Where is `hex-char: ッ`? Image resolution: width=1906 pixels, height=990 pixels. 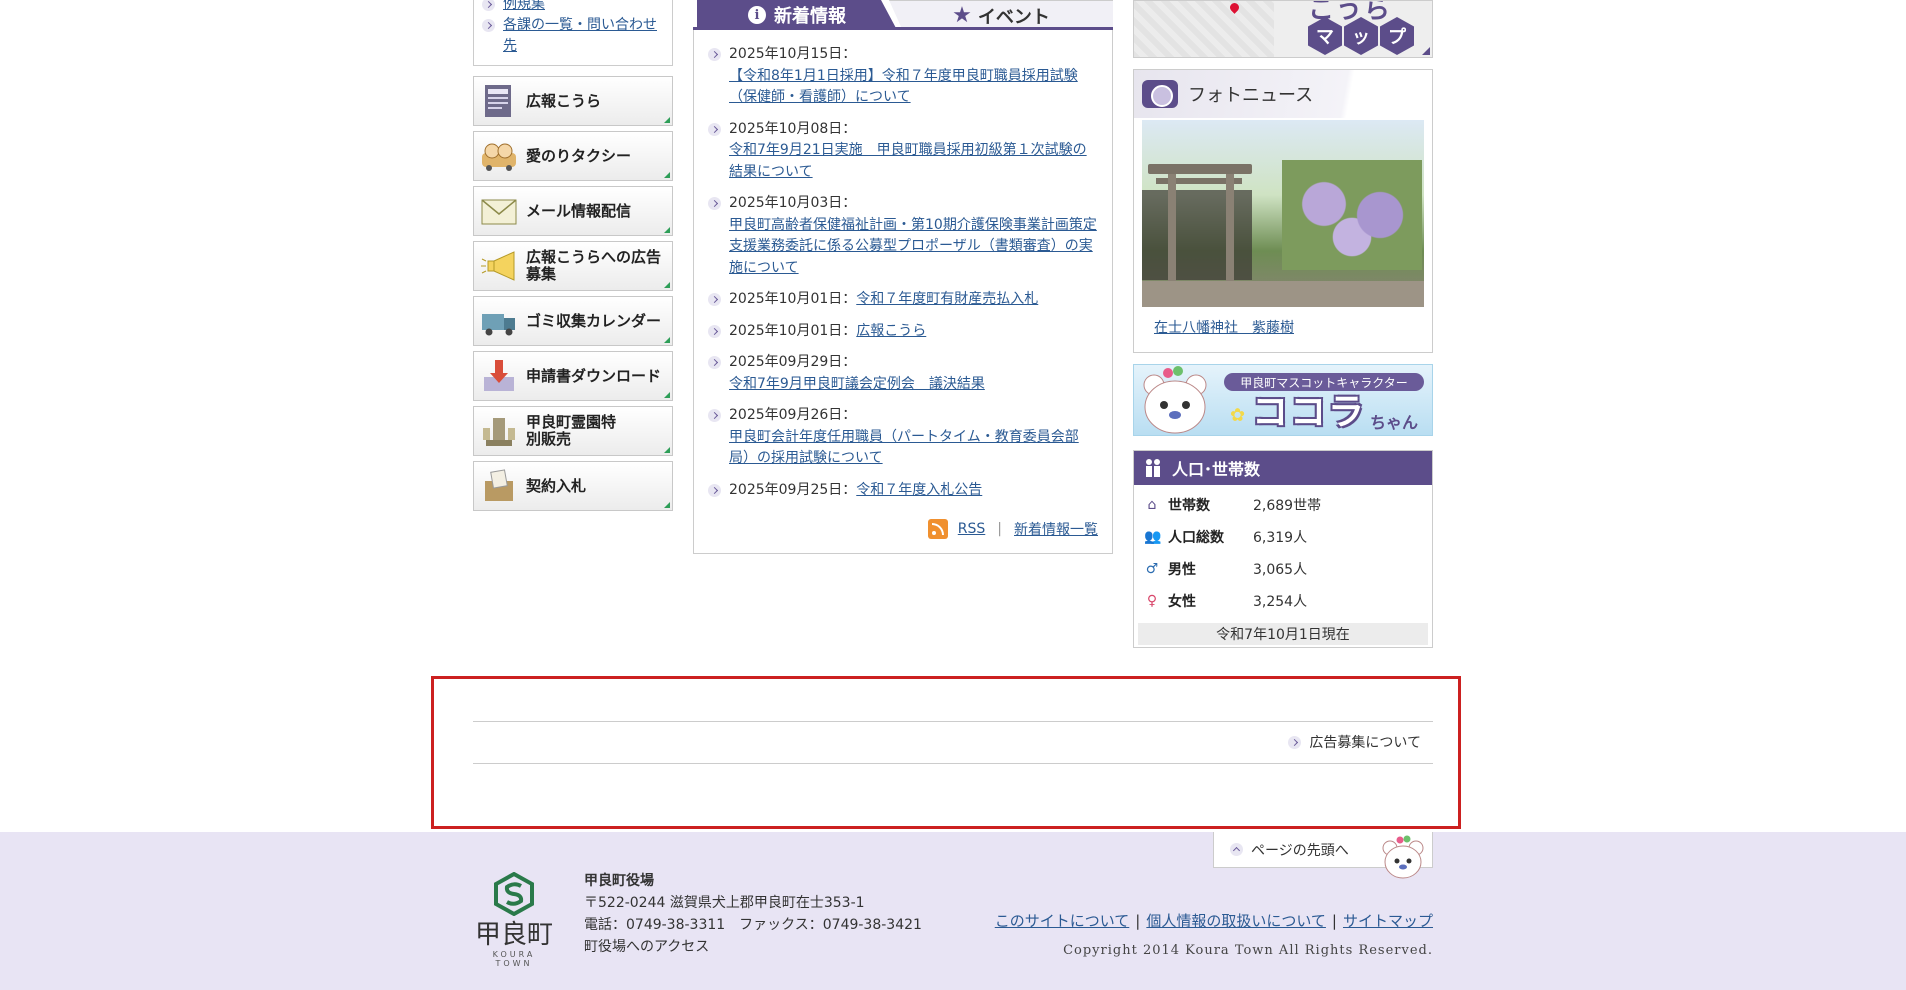 hex-char: ッ is located at coordinates (1361, 36).